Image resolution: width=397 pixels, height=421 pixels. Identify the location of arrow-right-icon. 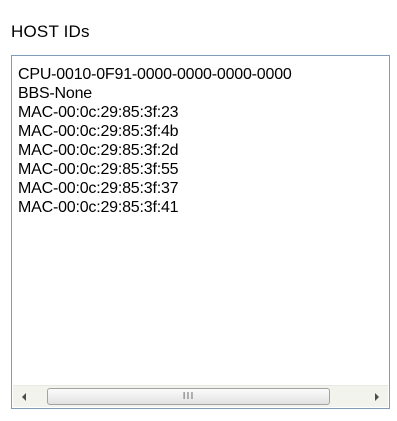
(377, 396).